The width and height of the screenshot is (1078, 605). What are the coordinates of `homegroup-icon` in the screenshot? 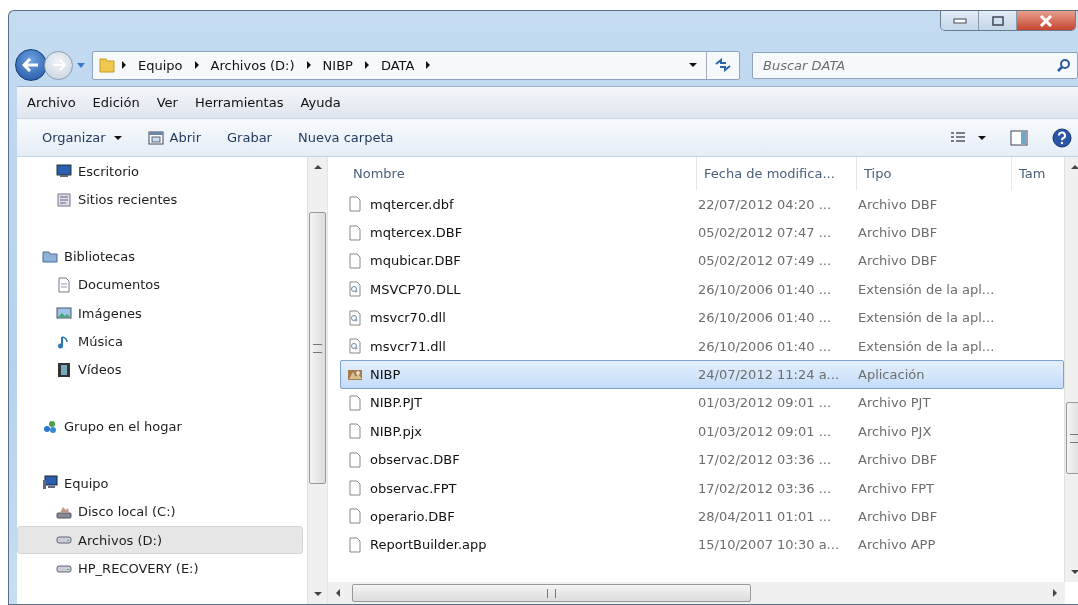 It's located at (50, 426).